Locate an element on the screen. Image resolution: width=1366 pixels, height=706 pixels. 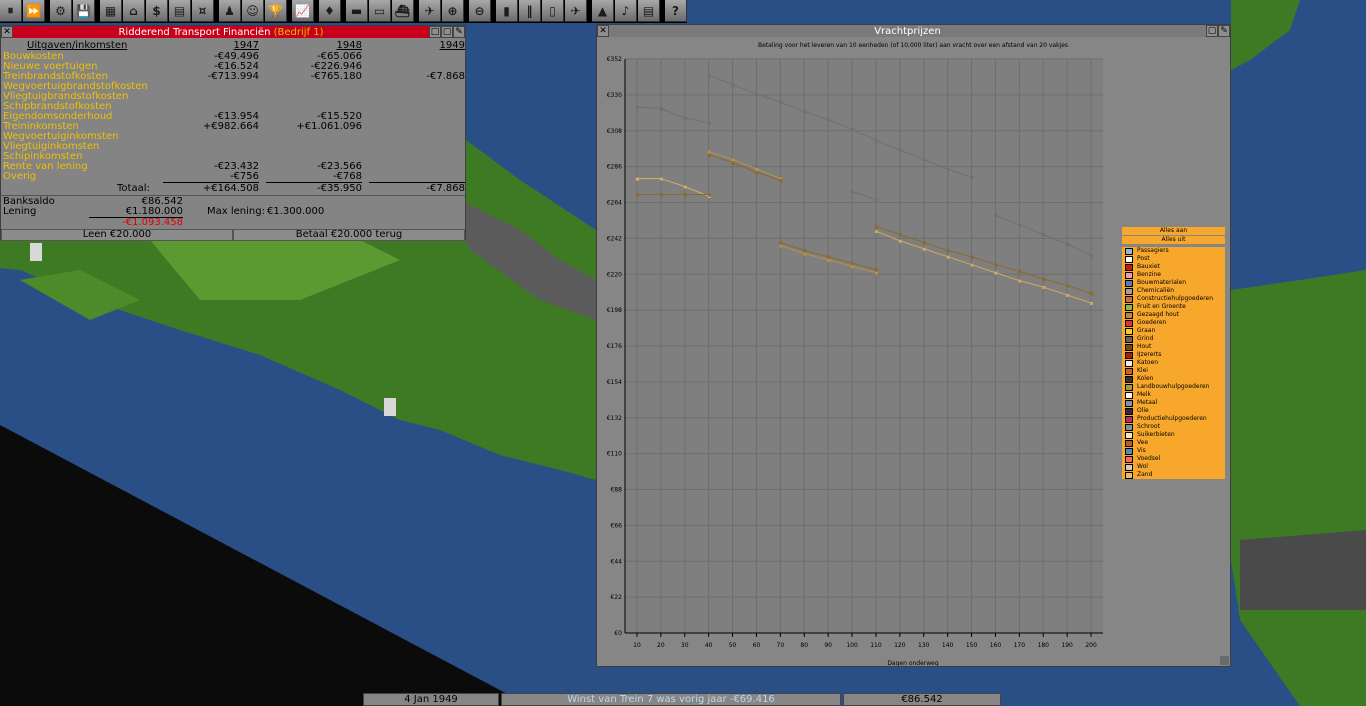
legend-item: Voedsel is located at coordinates (1173, 459).